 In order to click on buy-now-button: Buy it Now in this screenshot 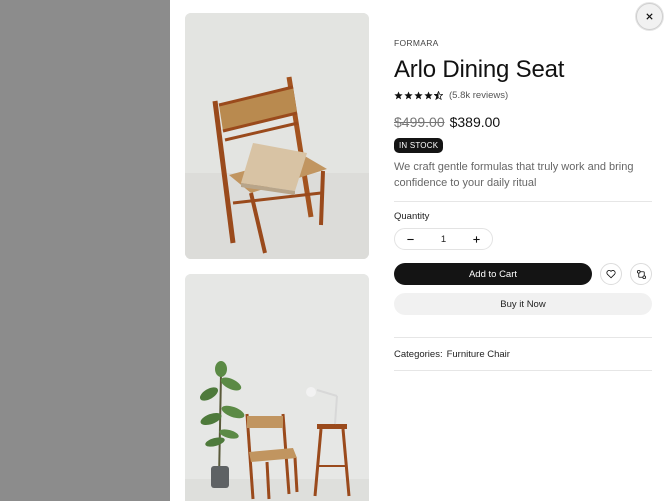, I will do `click(523, 304)`.